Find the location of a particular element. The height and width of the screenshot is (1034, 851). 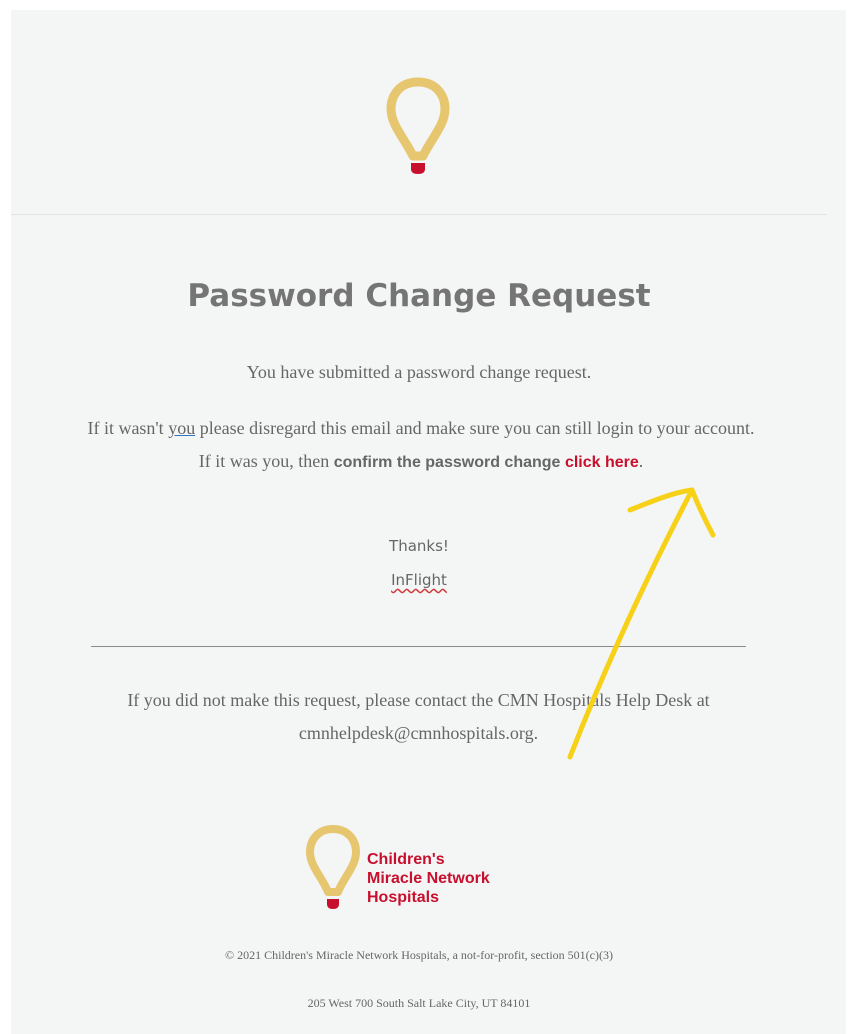

cmn-footer-logo: Children's Miracle Network Hospitals is located at coordinates (421, 870).